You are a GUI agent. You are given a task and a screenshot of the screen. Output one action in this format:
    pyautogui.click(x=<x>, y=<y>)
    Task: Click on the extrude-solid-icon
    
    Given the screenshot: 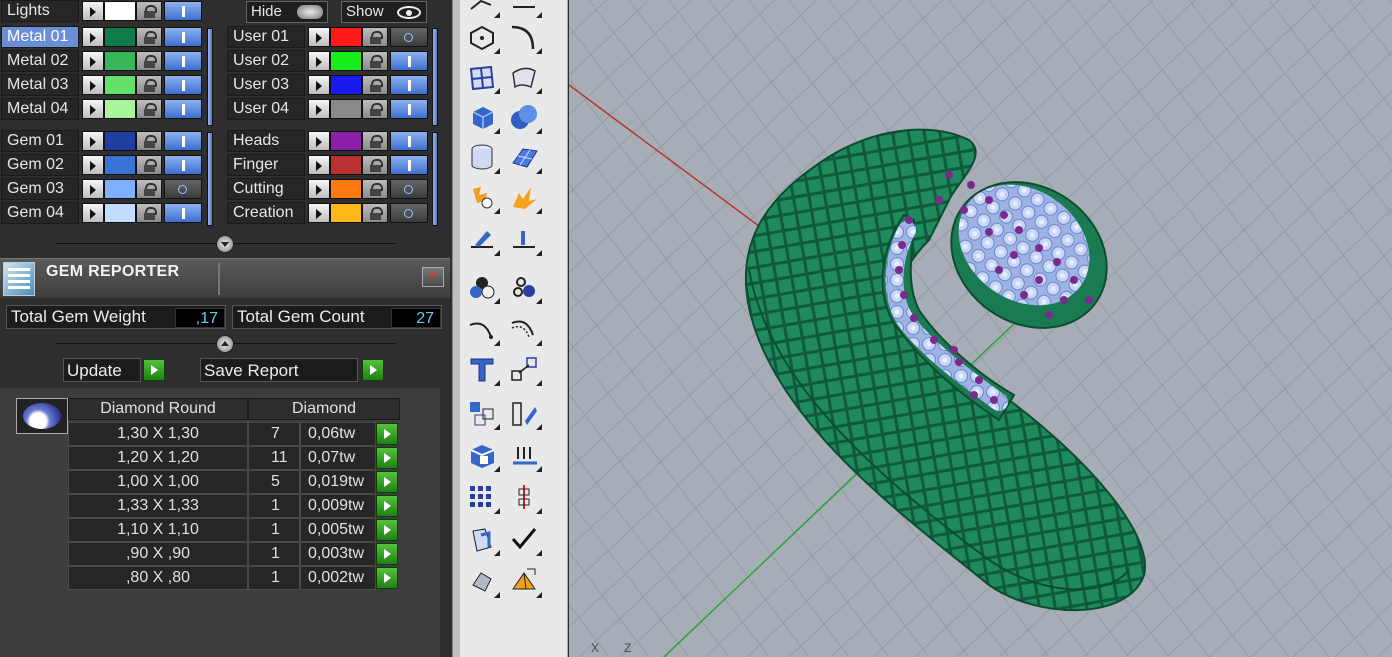 What is the action you would take?
    pyautogui.click(x=482, y=455)
    